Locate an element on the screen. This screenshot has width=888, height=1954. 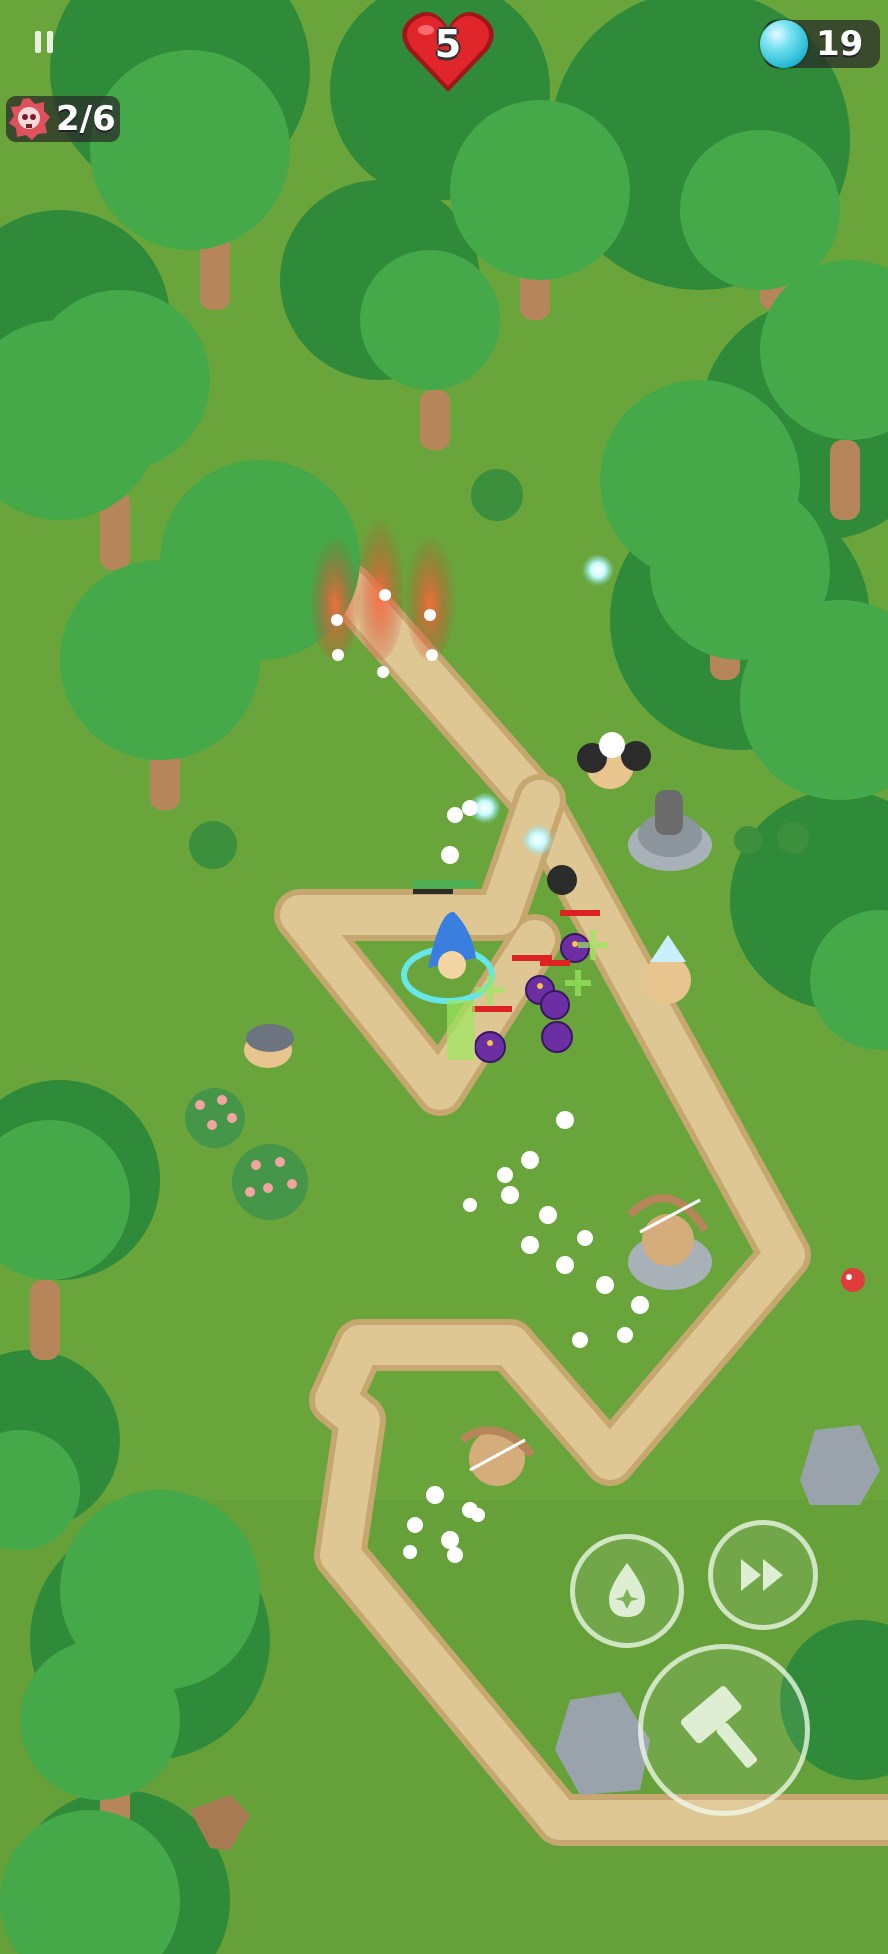
fast-forward-button is located at coordinates (763, 1575).